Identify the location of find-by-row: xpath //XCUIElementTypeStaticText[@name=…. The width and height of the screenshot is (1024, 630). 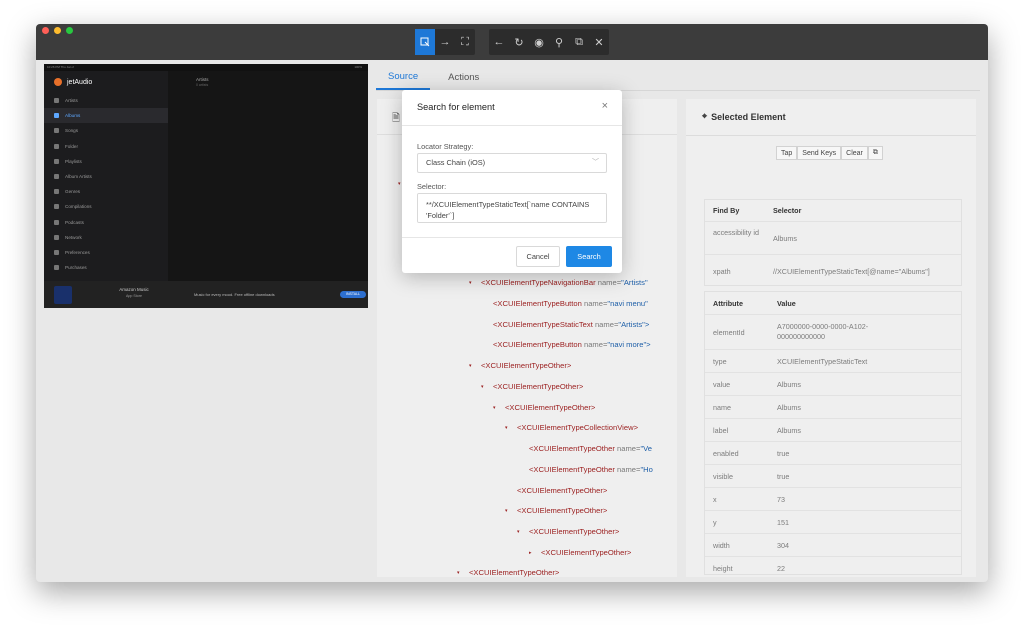
(833, 270).